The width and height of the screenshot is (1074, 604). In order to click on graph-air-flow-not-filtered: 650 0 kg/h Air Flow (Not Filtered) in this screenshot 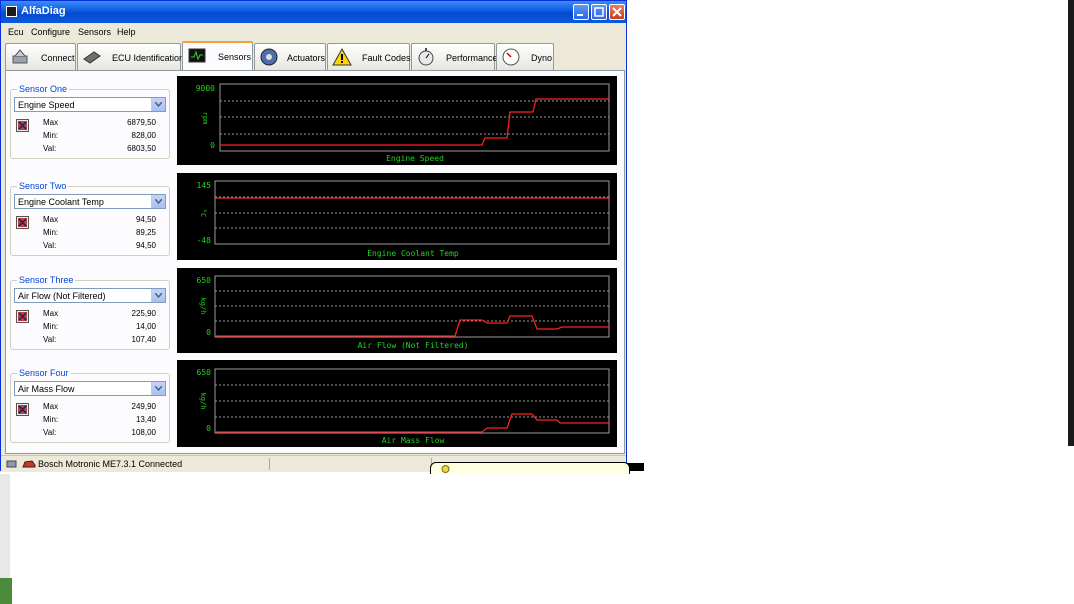, I will do `click(397, 310)`.